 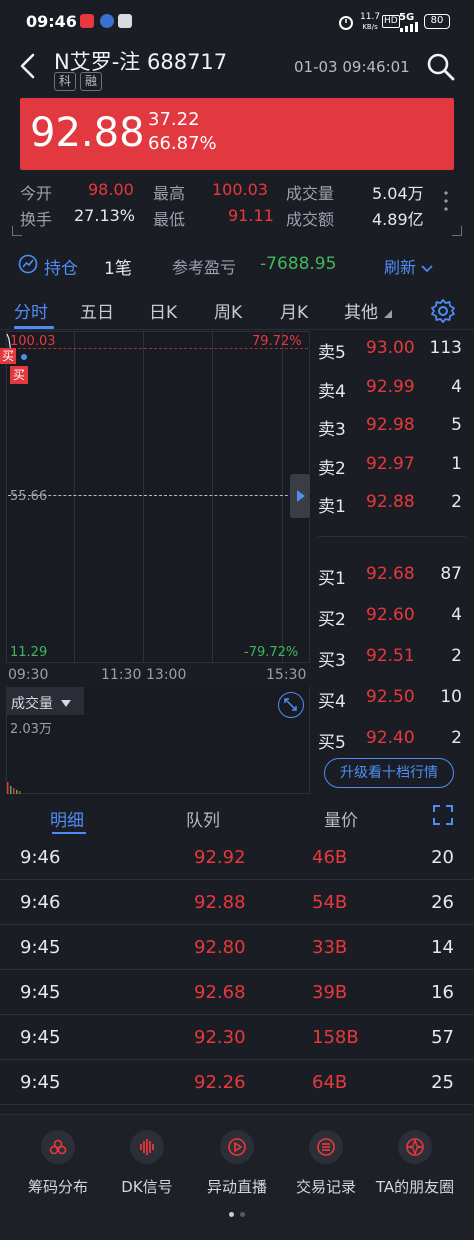 I want to click on search-icon, so click(x=441, y=67).